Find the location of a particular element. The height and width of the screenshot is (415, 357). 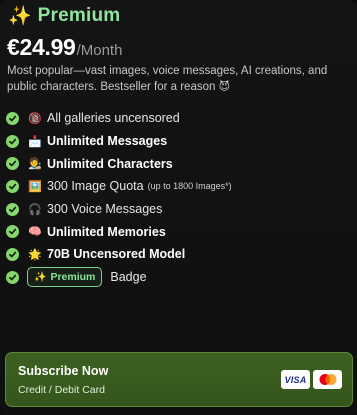

premium-badge-label: Premium is located at coordinates (73, 277).